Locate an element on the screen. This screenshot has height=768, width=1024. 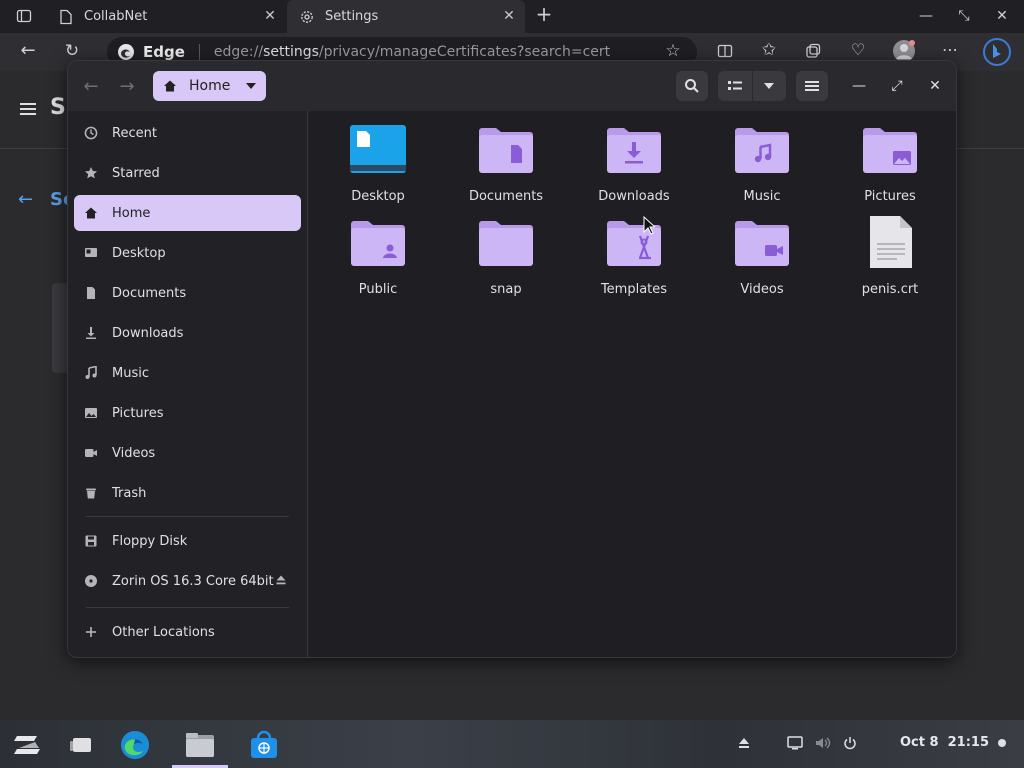
files-app-icon is located at coordinates (200, 745).